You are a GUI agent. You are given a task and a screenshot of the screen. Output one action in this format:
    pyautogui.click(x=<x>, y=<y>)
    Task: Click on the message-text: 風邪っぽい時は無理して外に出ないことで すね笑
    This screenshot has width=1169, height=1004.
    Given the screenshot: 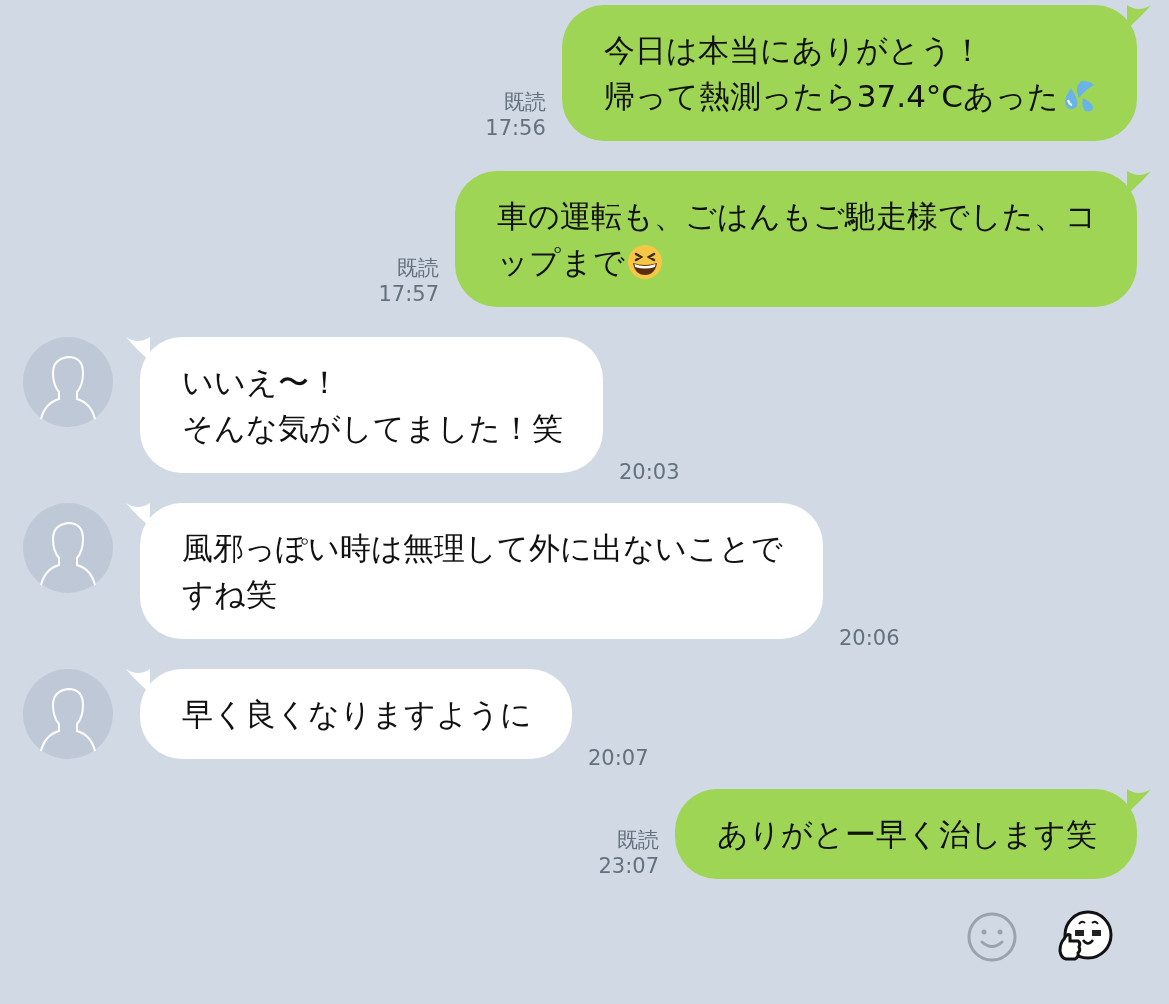 What is the action you would take?
    pyautogui.click(x=482, y=571)
    